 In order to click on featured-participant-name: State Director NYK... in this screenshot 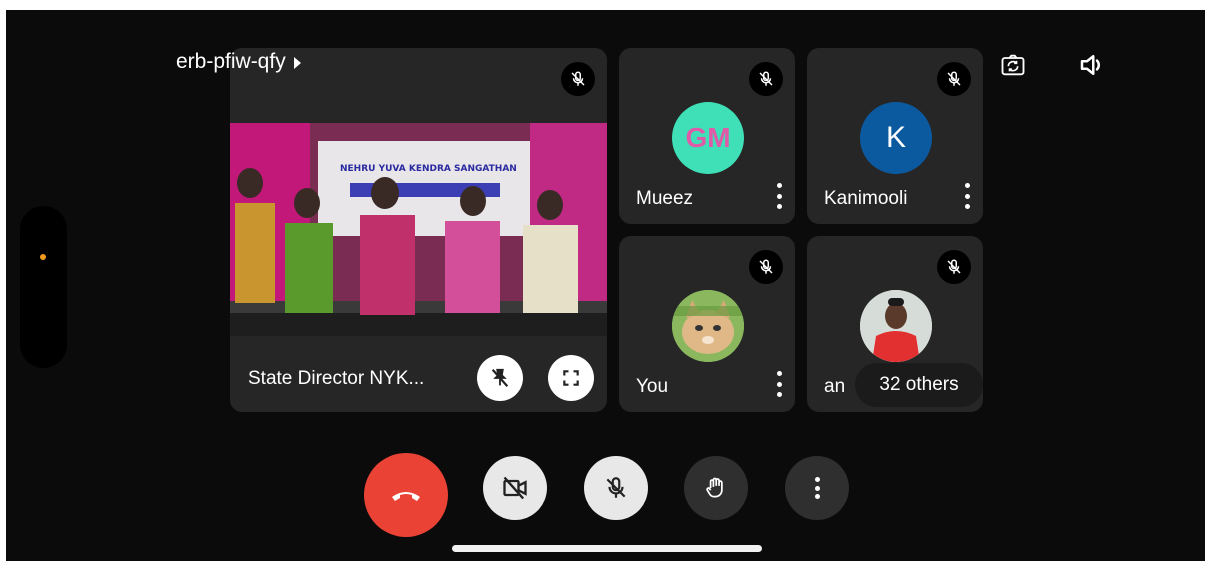, I will do `click(336, 378)`.